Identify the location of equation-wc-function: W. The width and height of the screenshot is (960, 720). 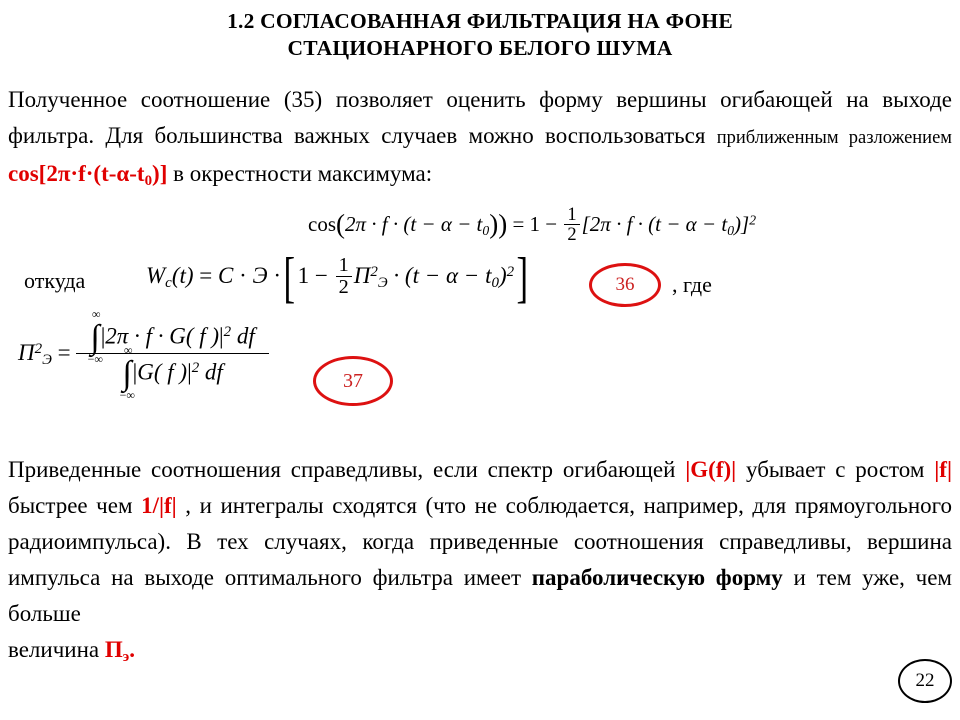
(156, 275).